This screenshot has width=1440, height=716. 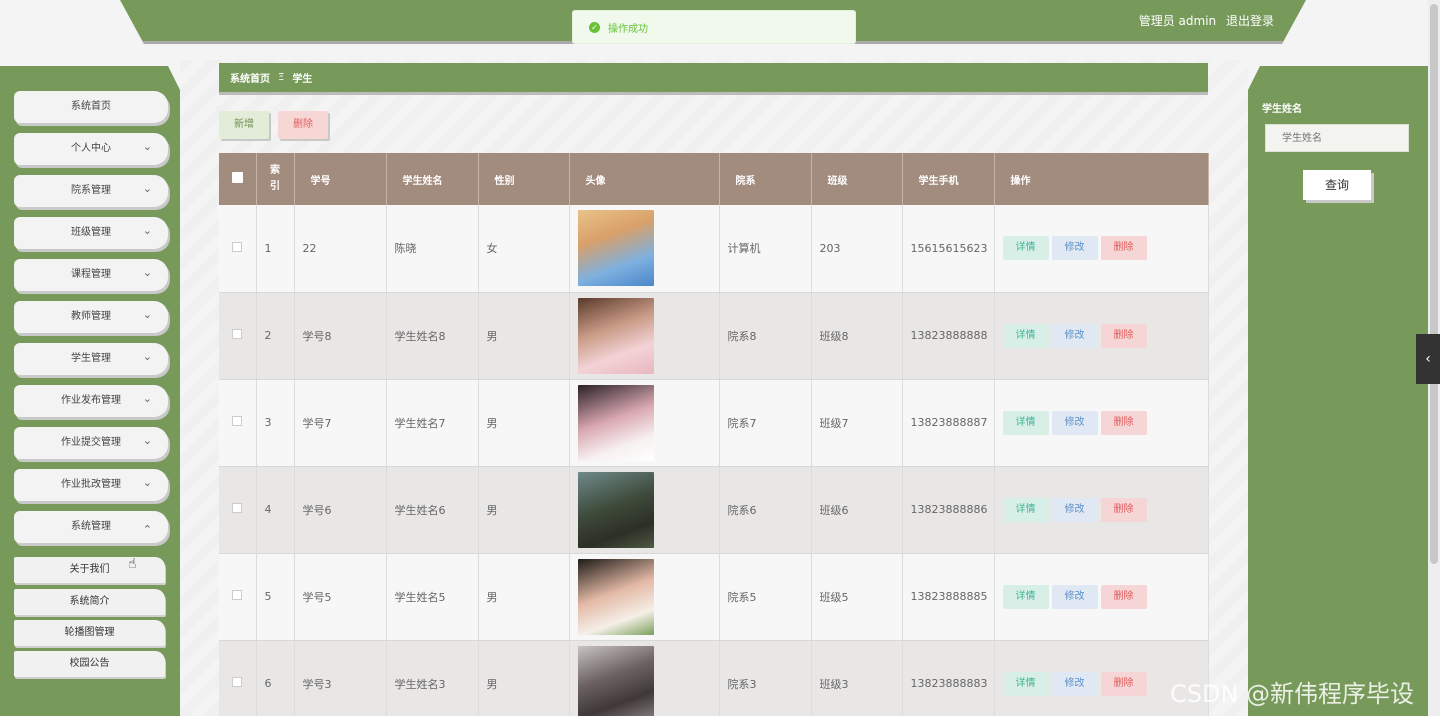 I want to click on sidebar-item-homework-submit: 作业提交管理 ⌄, so click(x=91, y=443).